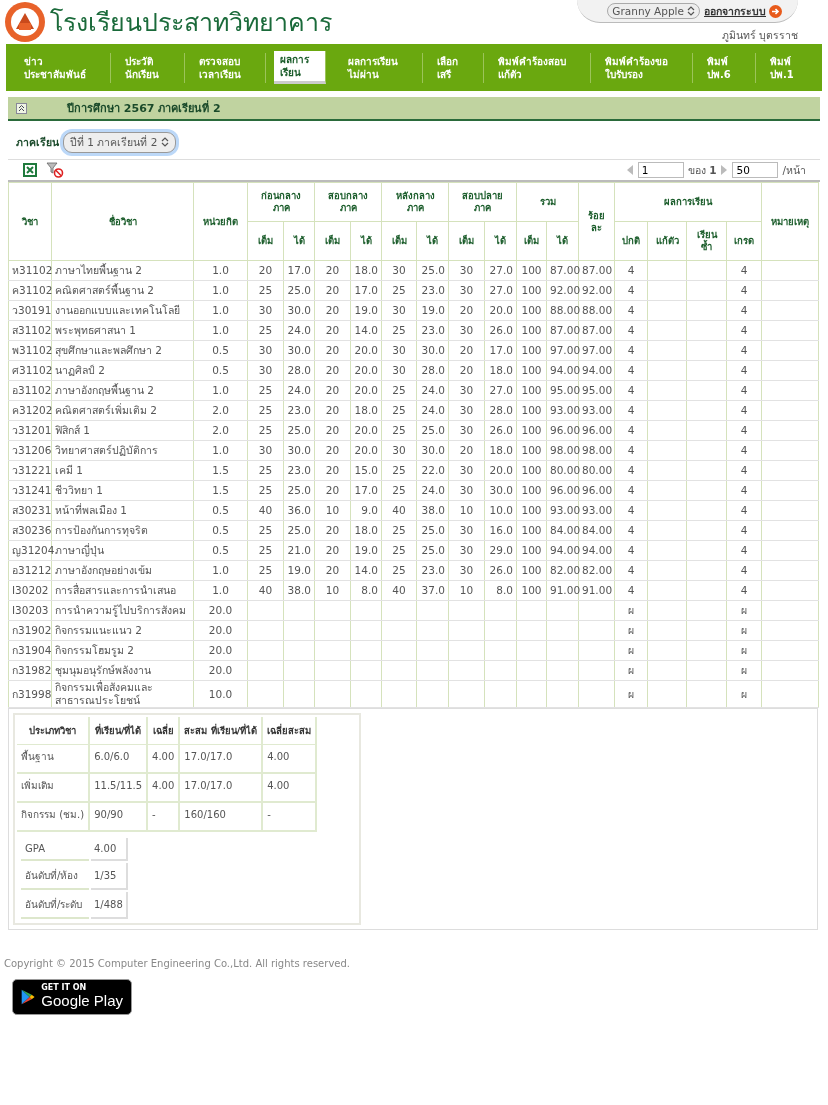 Image resolution: width=828 pixels, height=1105 pixels. What do you see at coordinates (724, 67) in the screenshot?
I see `nav-tab: พิมพ์ ปพ.6` at bounding box center [724, 67].